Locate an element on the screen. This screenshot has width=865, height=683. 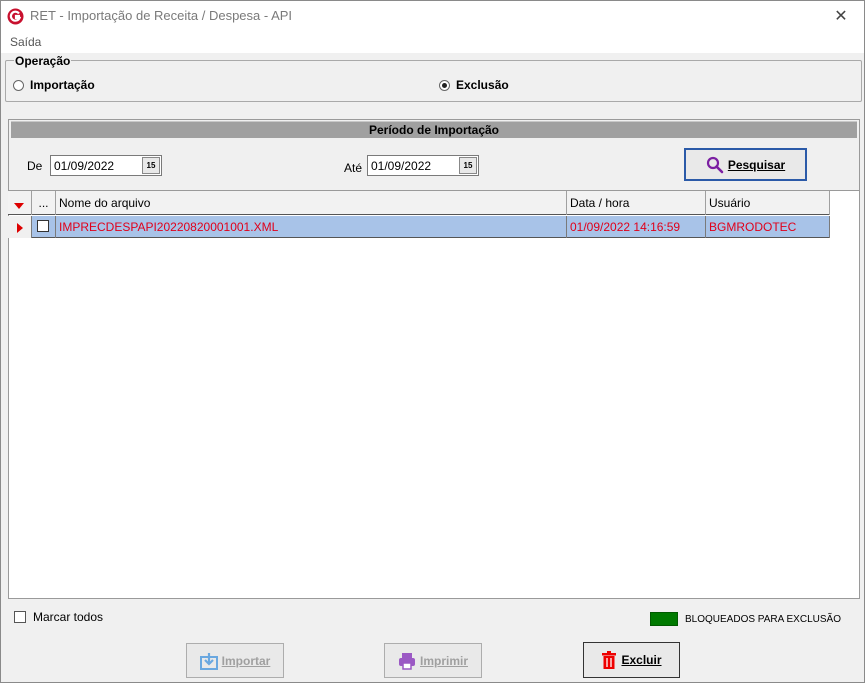
radio-label-importacao: Importação is located at coordinates (62, 85).